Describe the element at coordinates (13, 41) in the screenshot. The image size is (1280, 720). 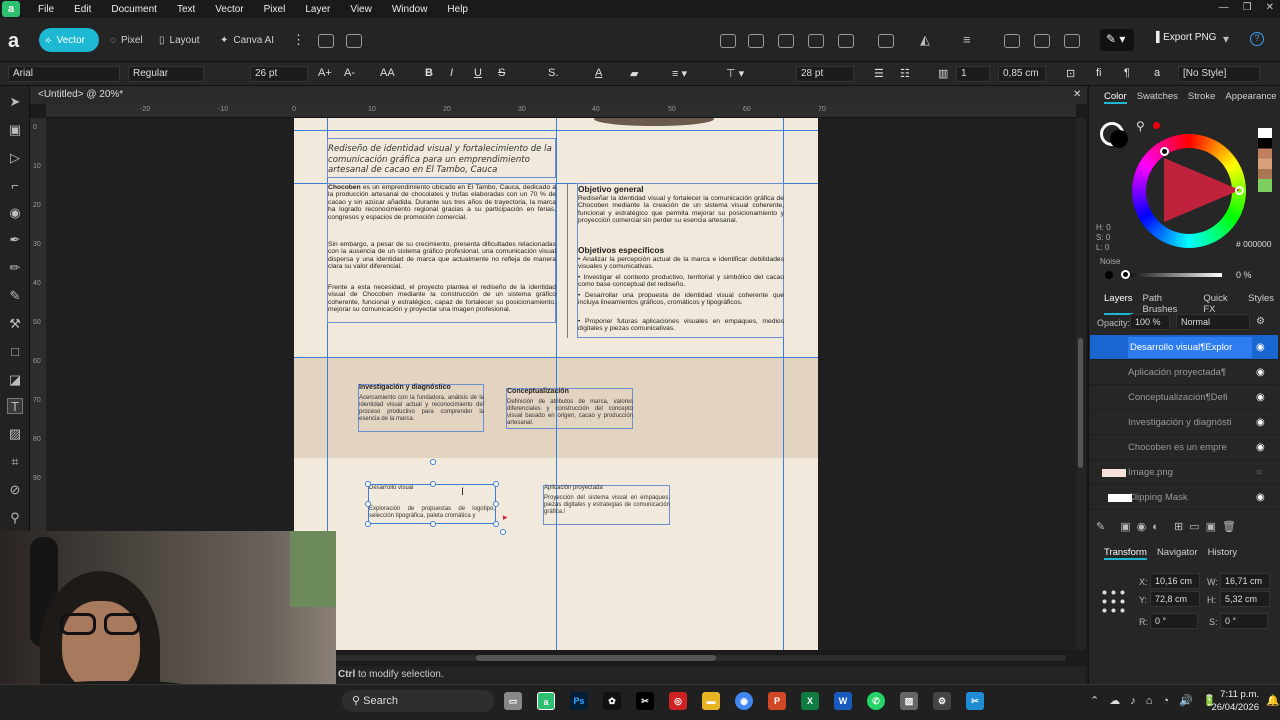
I see `app-switcher-icon: a` at that location.